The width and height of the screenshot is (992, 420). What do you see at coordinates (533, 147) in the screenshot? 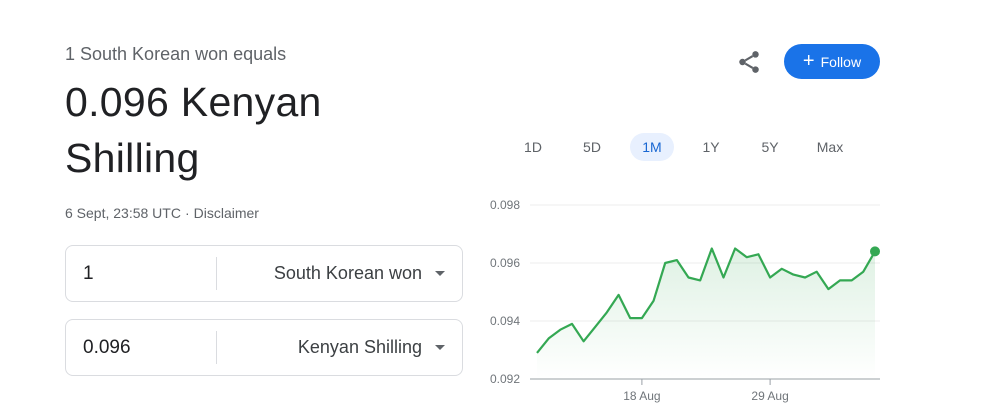
I see `range-1d: 1D` at bounding box center [533, 147].